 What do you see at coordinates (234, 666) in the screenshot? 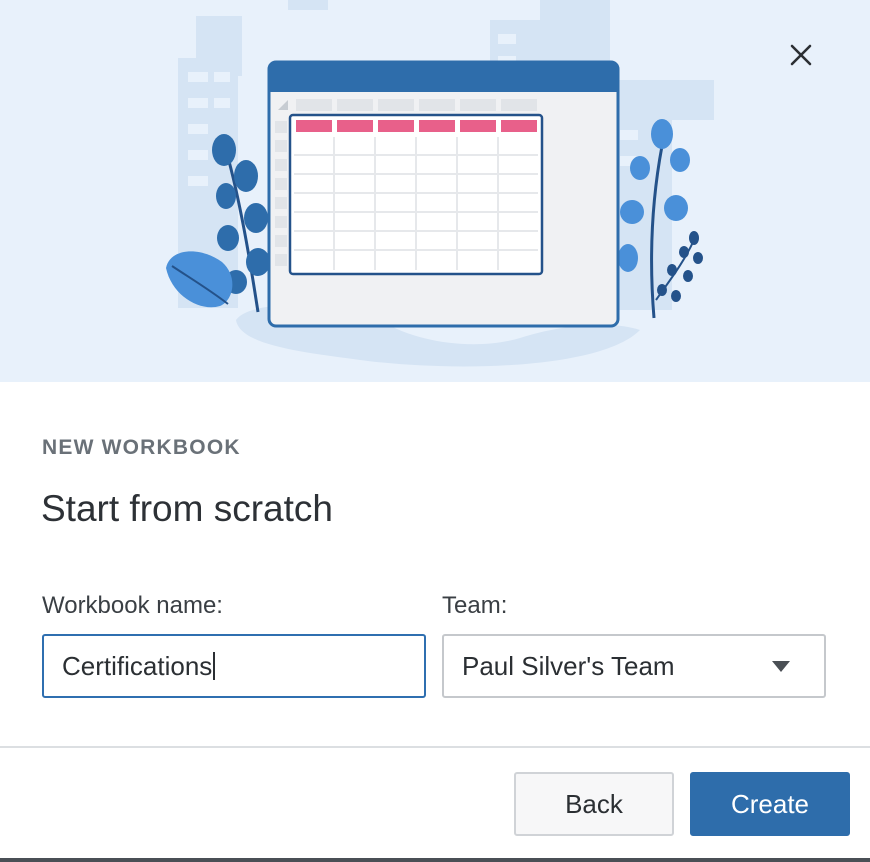
I see `workbook-name-input: Certifications` at bounding box center [234, 666].